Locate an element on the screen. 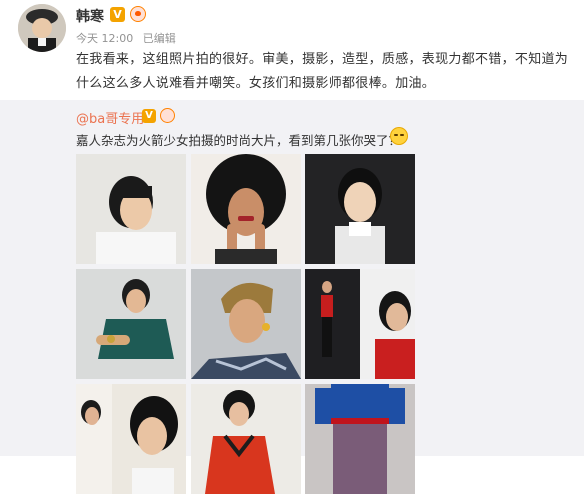 The image size is (584, 494). edited-label: 已编辑 is located at coordinates (159, 38).